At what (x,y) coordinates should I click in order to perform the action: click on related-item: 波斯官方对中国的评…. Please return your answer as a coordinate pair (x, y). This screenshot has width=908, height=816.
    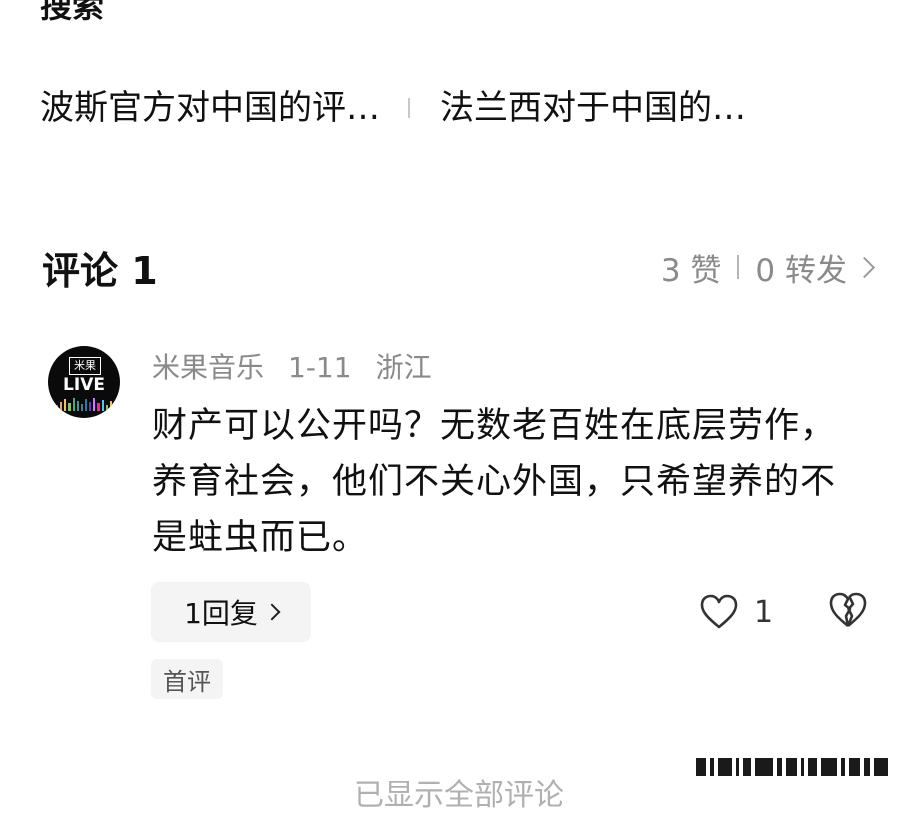
    Looking at the image, I should click on (210, 108).